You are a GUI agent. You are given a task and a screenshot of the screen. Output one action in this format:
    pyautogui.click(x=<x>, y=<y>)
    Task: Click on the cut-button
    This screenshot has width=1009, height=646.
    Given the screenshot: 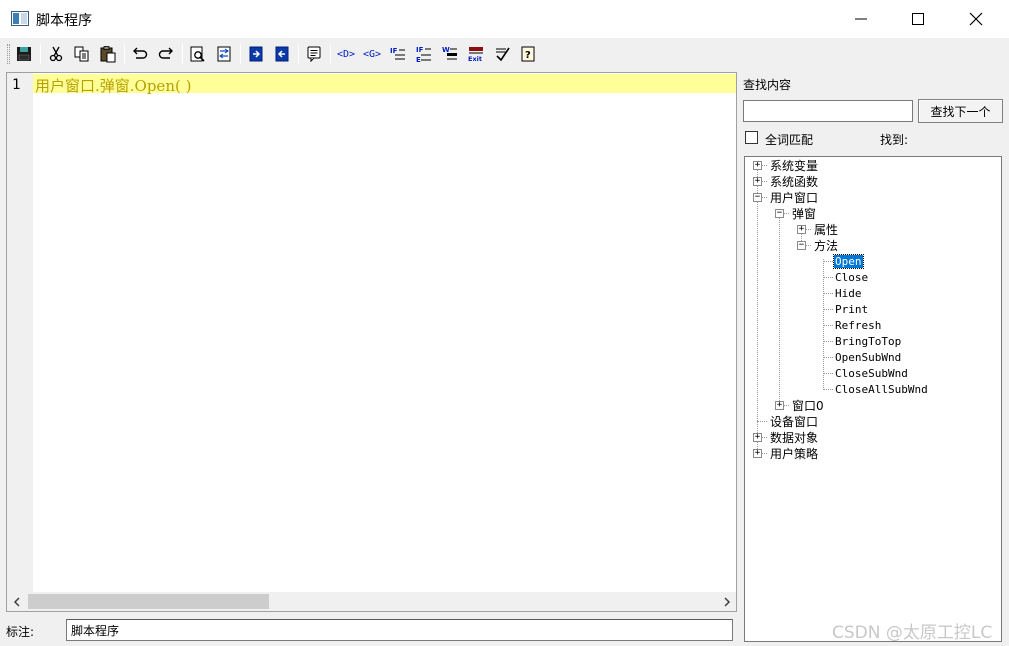 What is the action you would take?
    pyautogui.click(x=56, y=54)
    